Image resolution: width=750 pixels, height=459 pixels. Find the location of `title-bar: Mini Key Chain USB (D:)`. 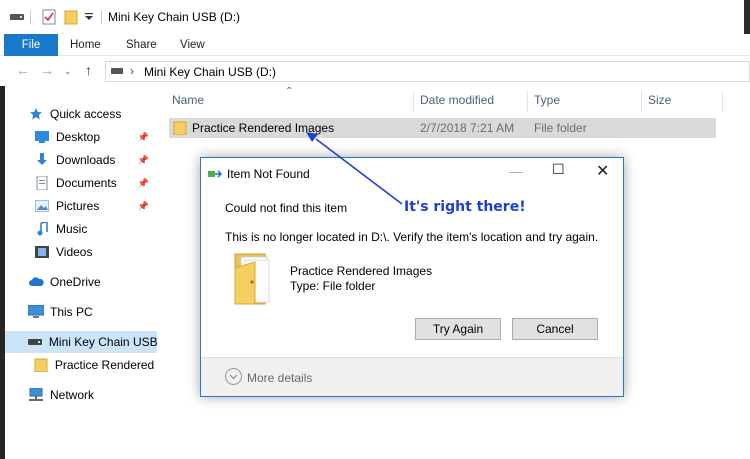

title-bar: Mini Key Chain USB (D:) is located at coordinates (375, 17).